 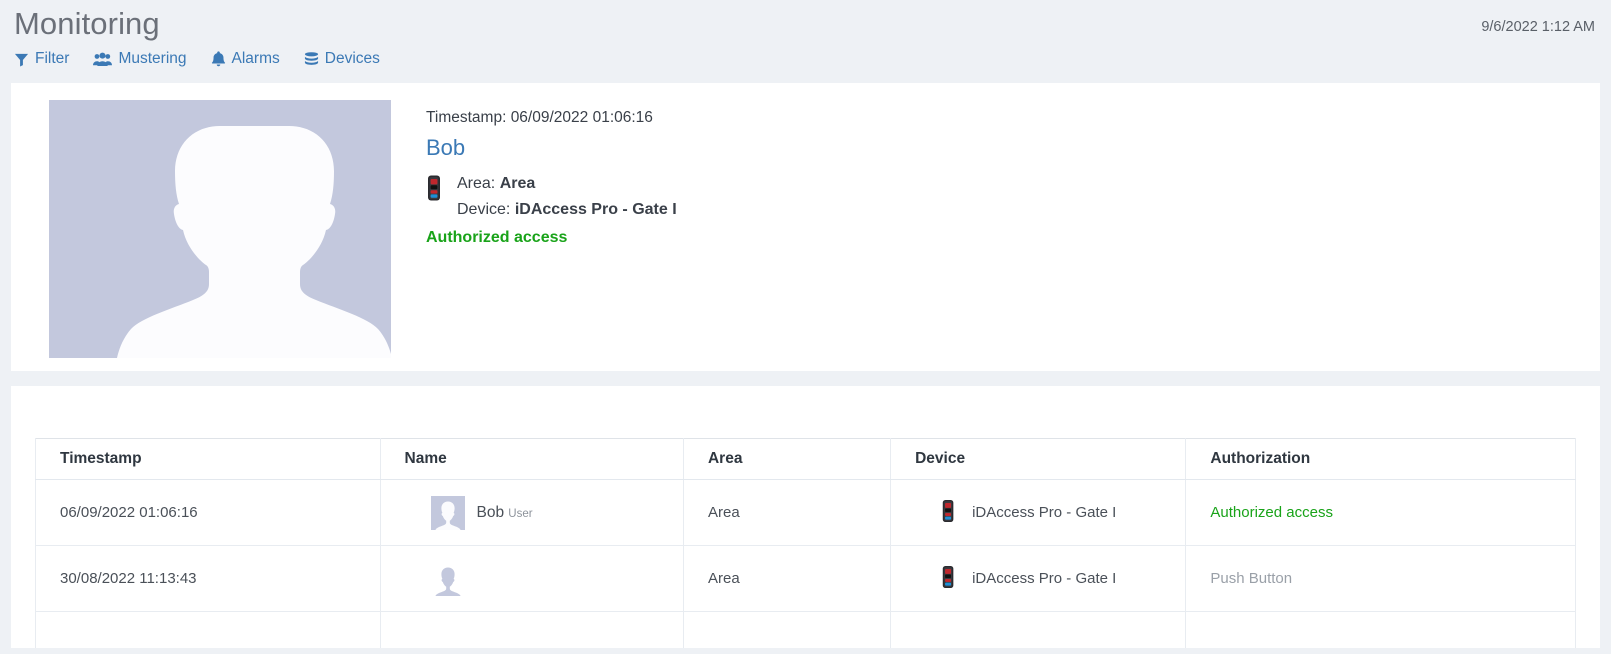 What do you see at coordinates (103, 59) in the screenshot?
I see `users-icon` at bounding box center [103, 59].